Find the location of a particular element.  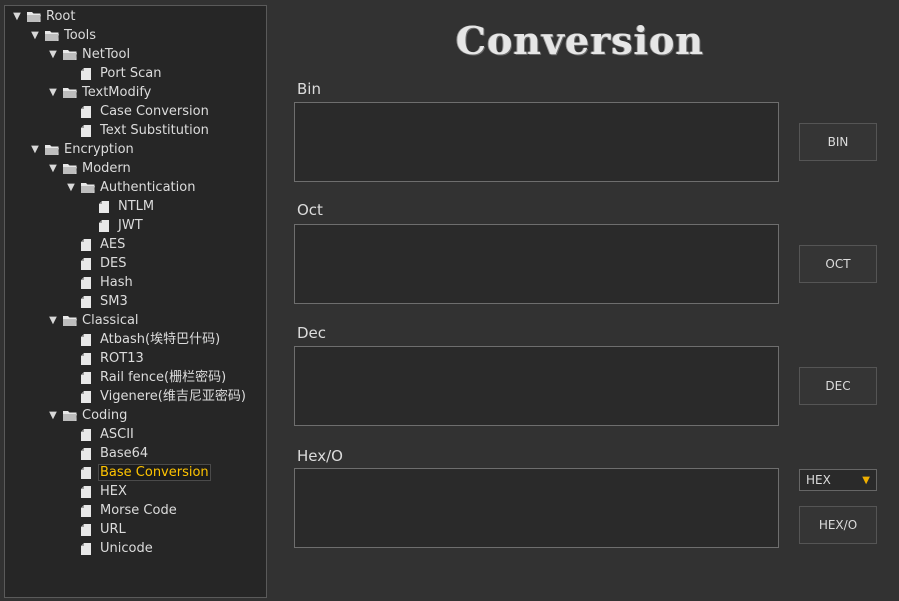

tree-item: AES is located at coordinates (94, 244).